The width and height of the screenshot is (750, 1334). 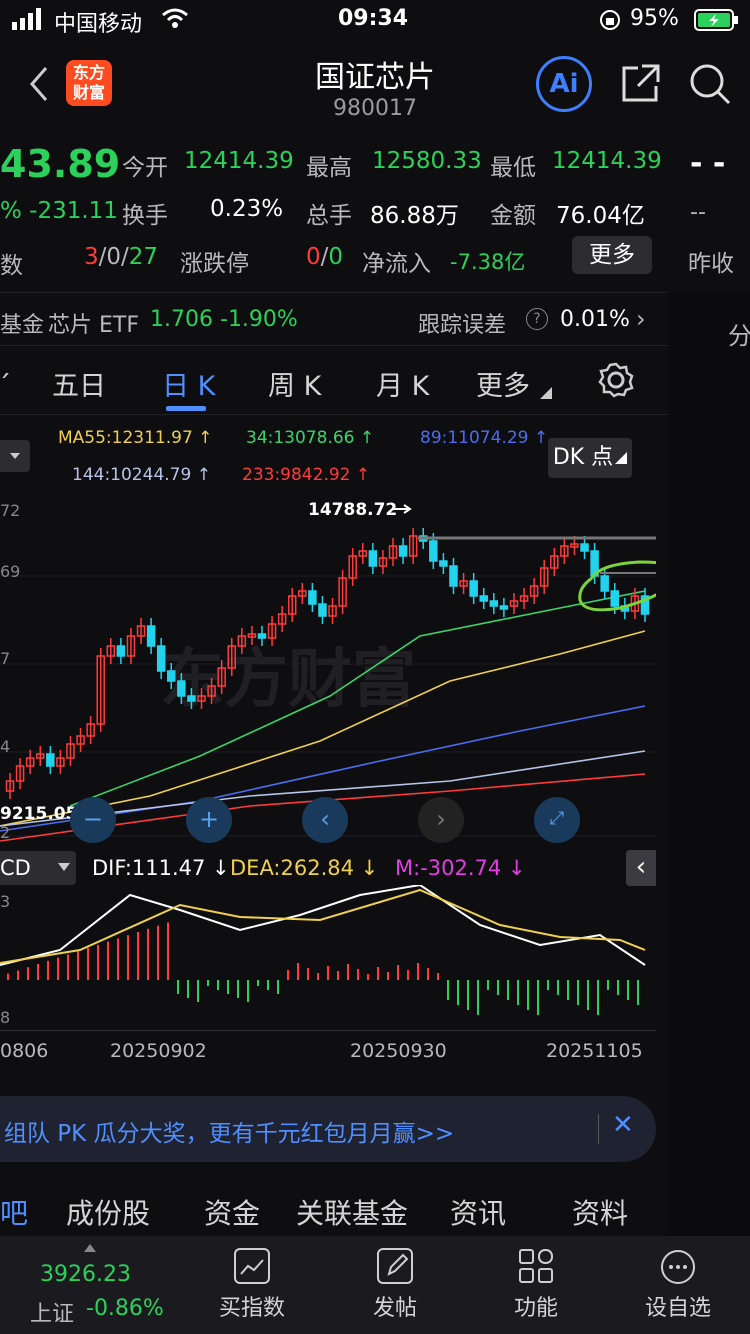 What do you see at coordinates (414, 216) in the screenshot?
I see `volume-value: 86.88万` at bounding box center [414, 216].